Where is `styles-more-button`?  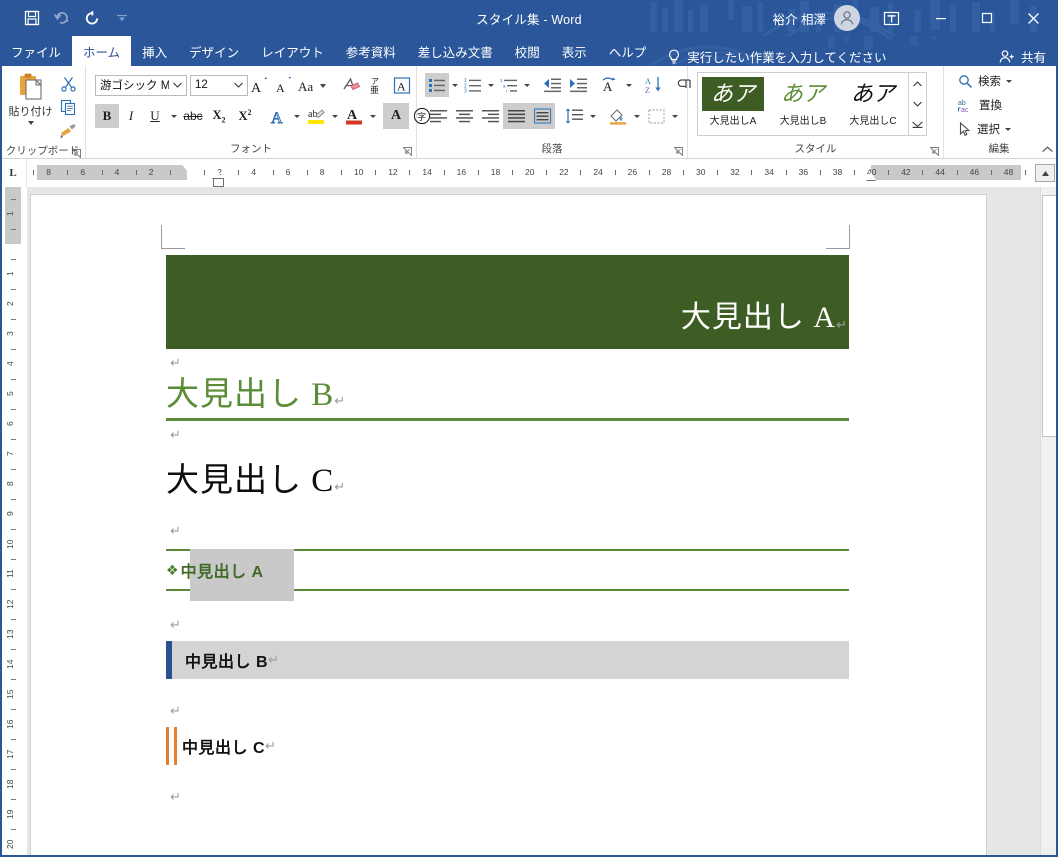 styles-more-button is located at coordinates (917, 124).